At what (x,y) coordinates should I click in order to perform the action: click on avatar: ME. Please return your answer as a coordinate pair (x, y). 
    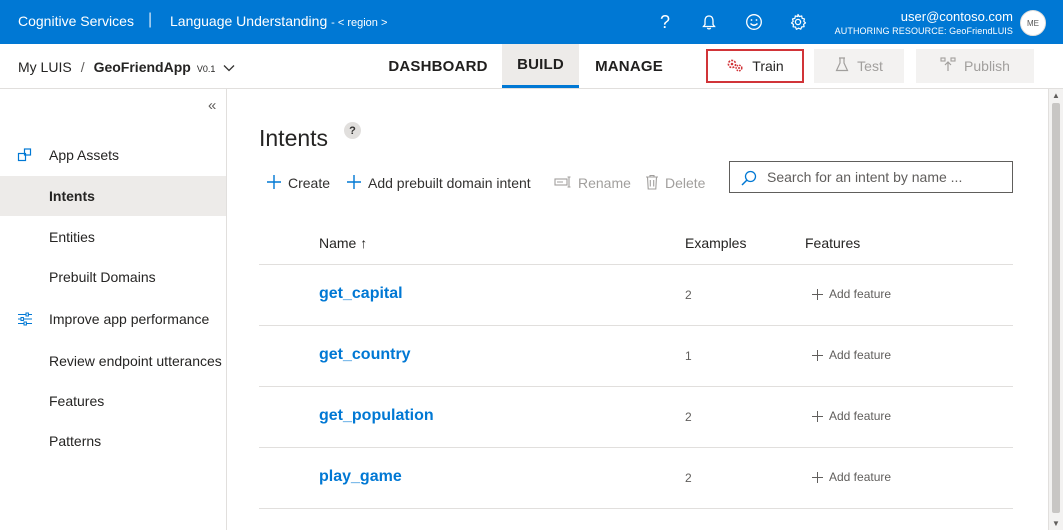
    Looking at the image, I should click on (1033, 23).